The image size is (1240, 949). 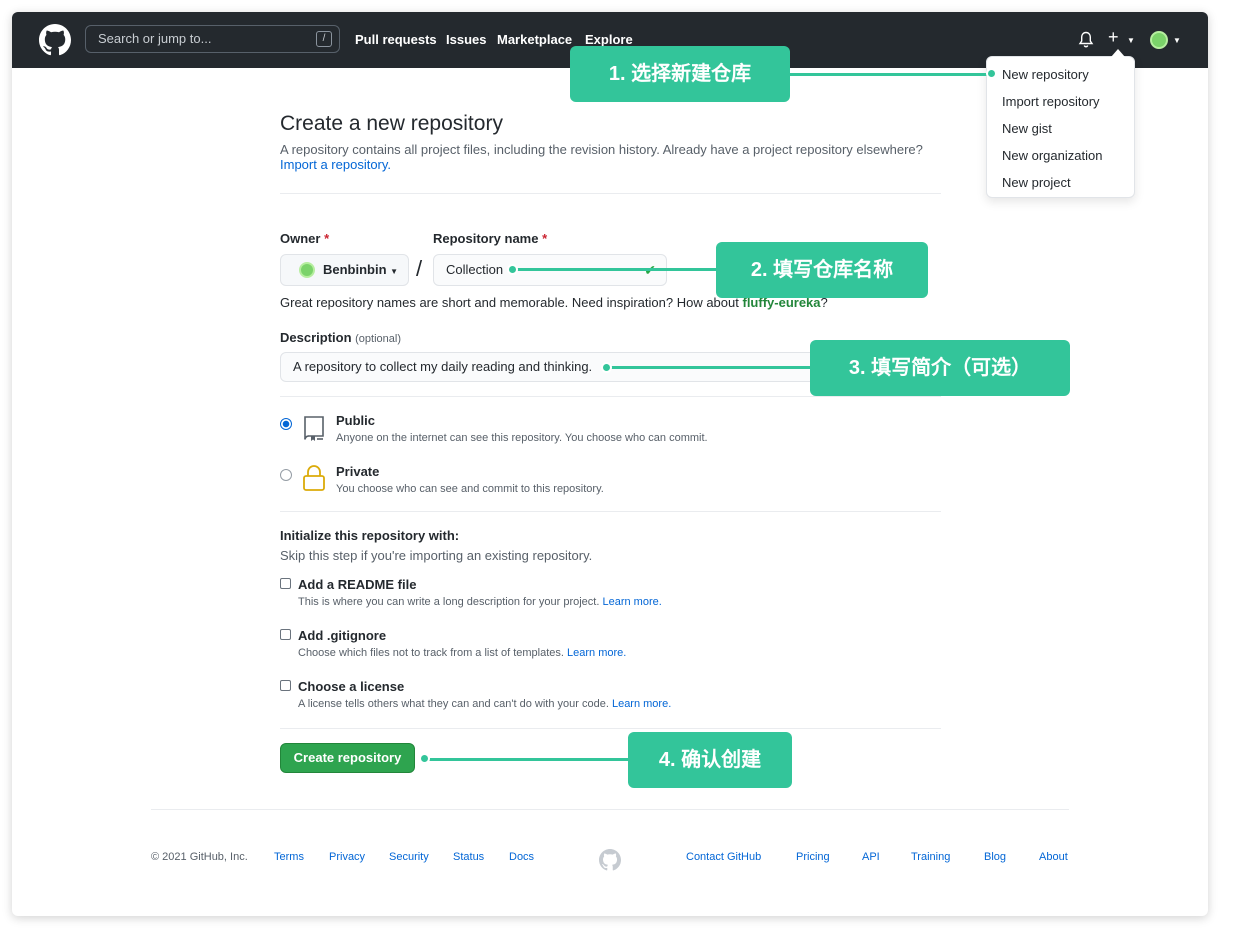 What do you see at coordinates (314, 478) in the screenshot?
I see `lock-icon` at bounding box center [314, 478].